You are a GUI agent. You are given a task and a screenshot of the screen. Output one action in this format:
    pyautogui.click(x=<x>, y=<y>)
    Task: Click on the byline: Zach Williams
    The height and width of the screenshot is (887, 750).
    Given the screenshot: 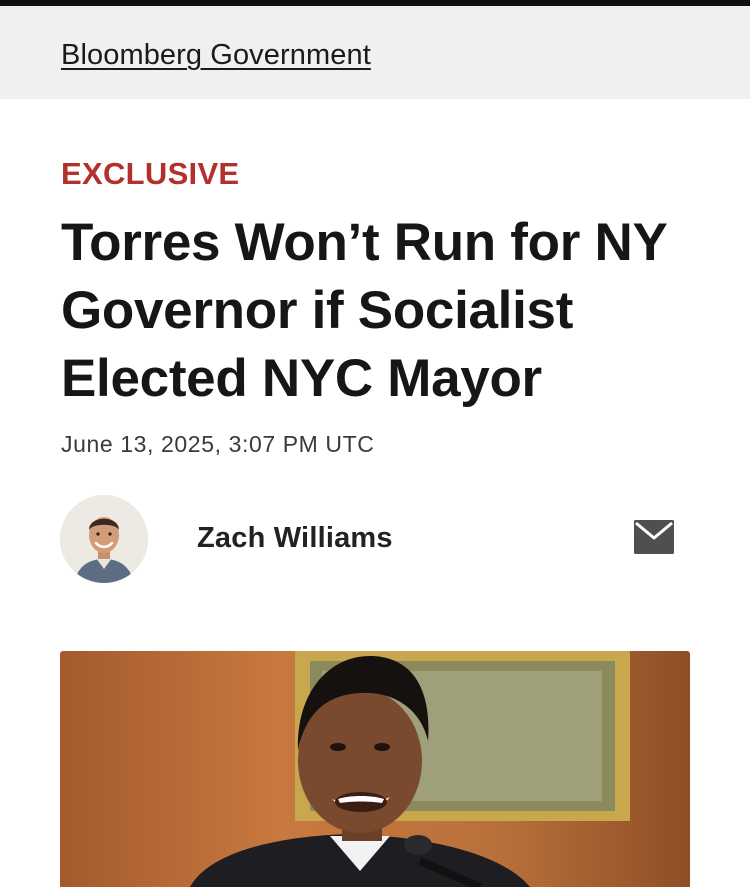 What is the action you would take?
    pyautogui.click(x=375, y=540)
    